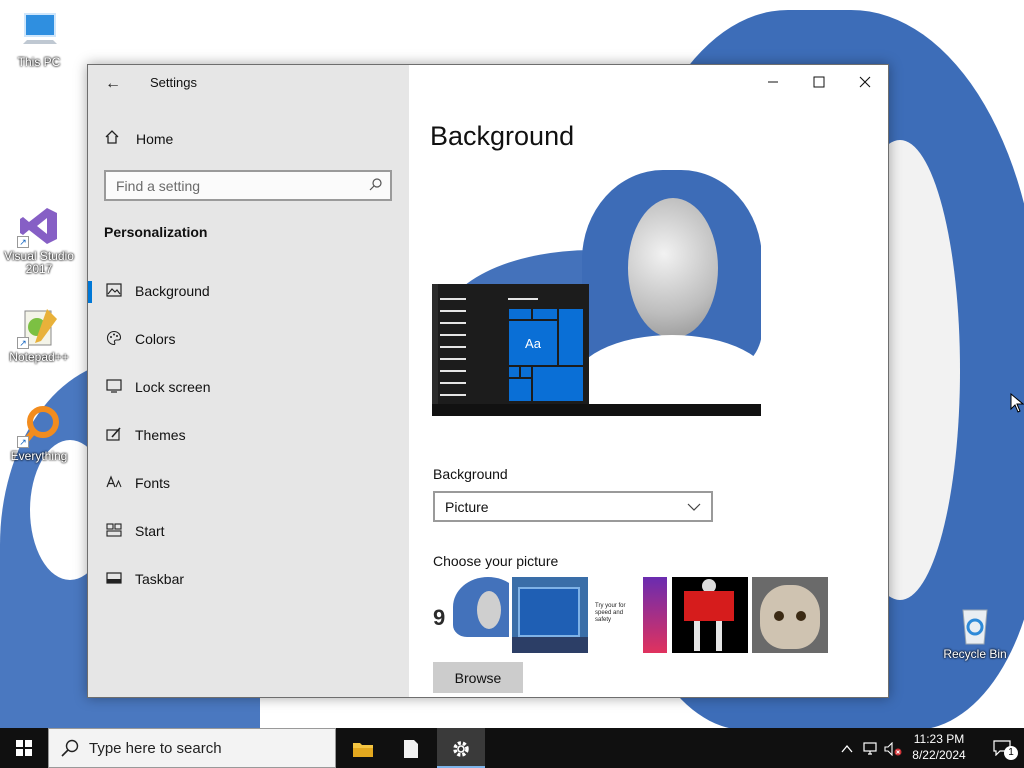  What do you see at coordinates (573, 506) in the screenshot?
I see `background-type-dropdown: Picture` at bounding box center [573, 506].